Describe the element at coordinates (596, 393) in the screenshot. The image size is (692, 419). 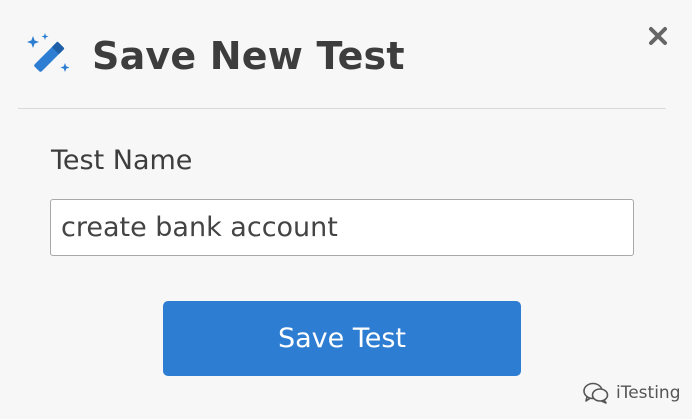
I see `wechat-icon` at that location.